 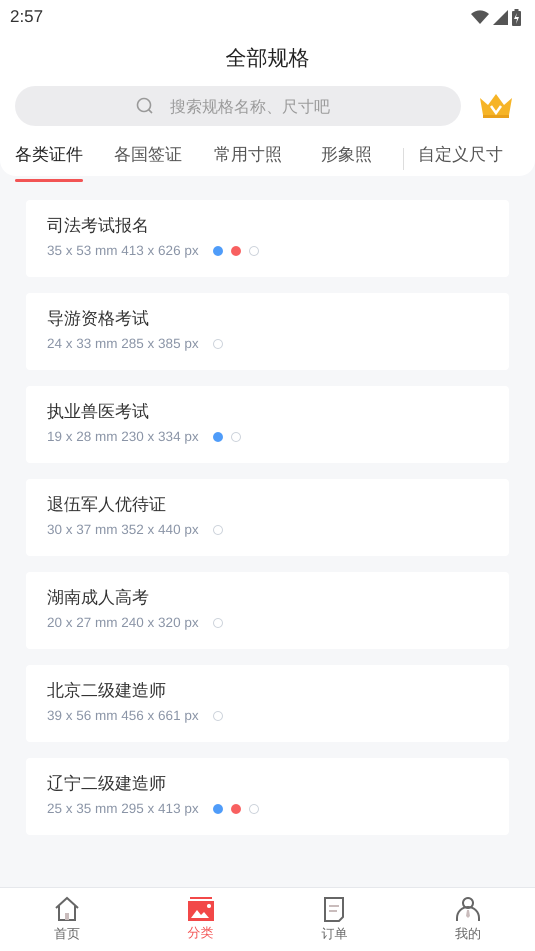 I want to click on wifi-icon, so click(x=480, y=17).